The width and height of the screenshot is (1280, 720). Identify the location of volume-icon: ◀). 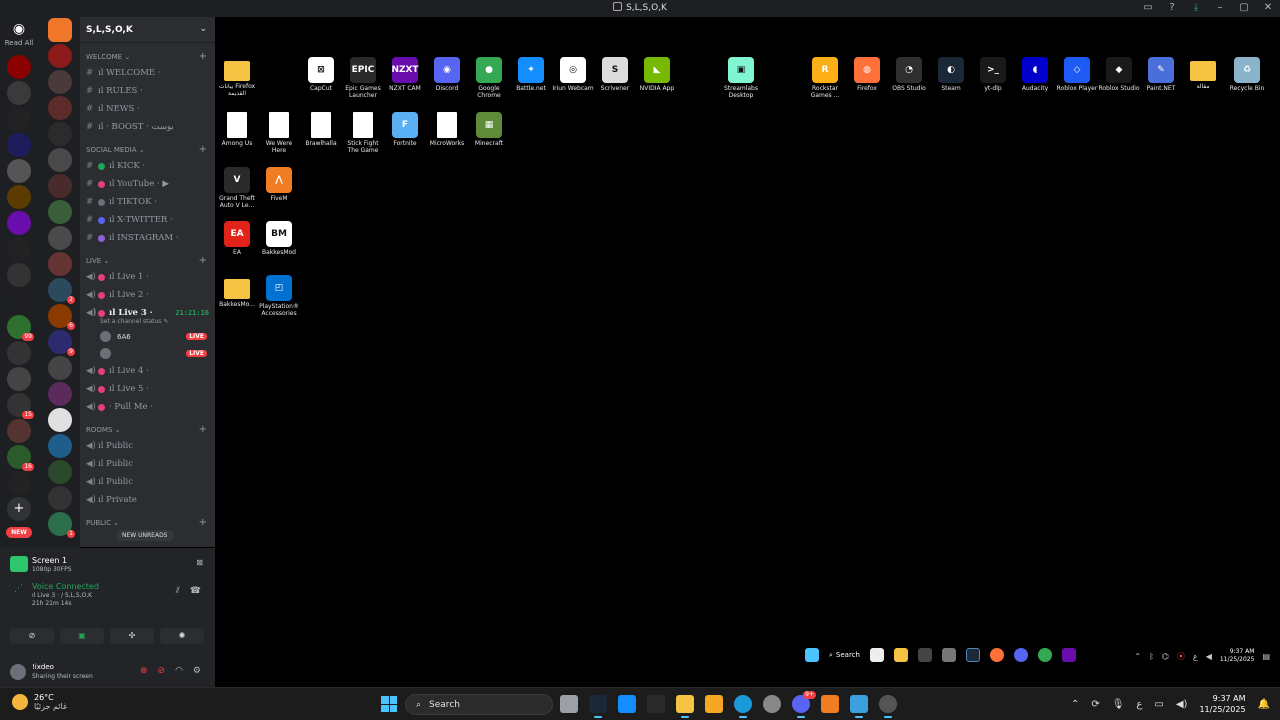
(1182, 704).